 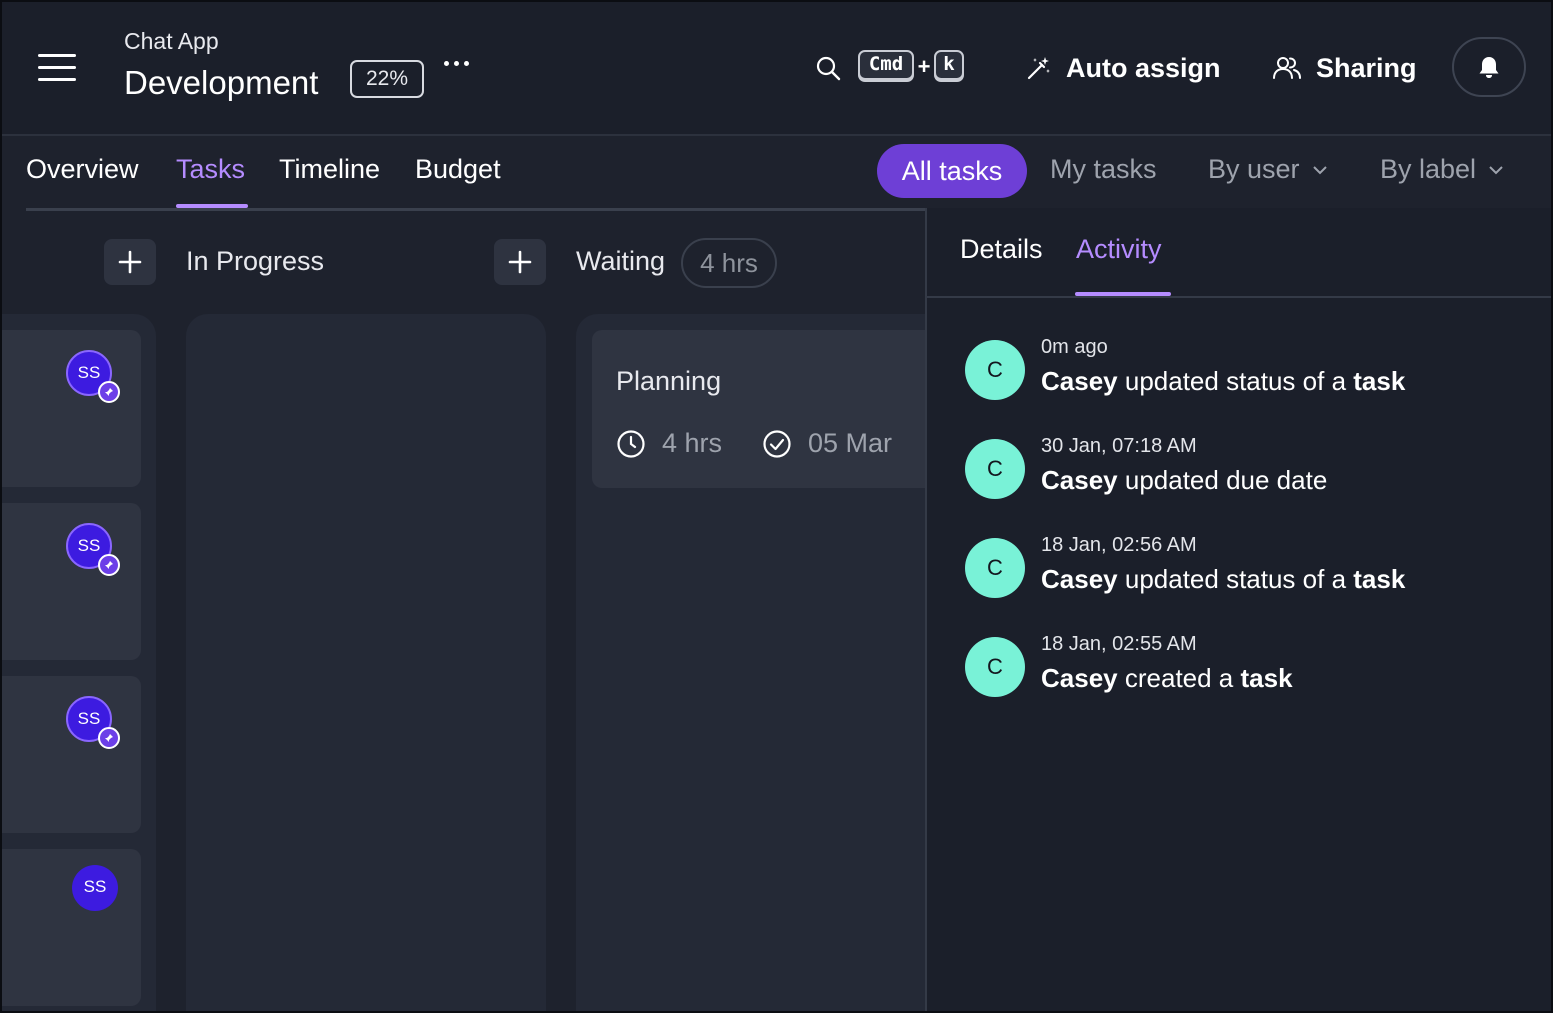 I want to click on tab-overview: Overview, so click(x=82, y=169).